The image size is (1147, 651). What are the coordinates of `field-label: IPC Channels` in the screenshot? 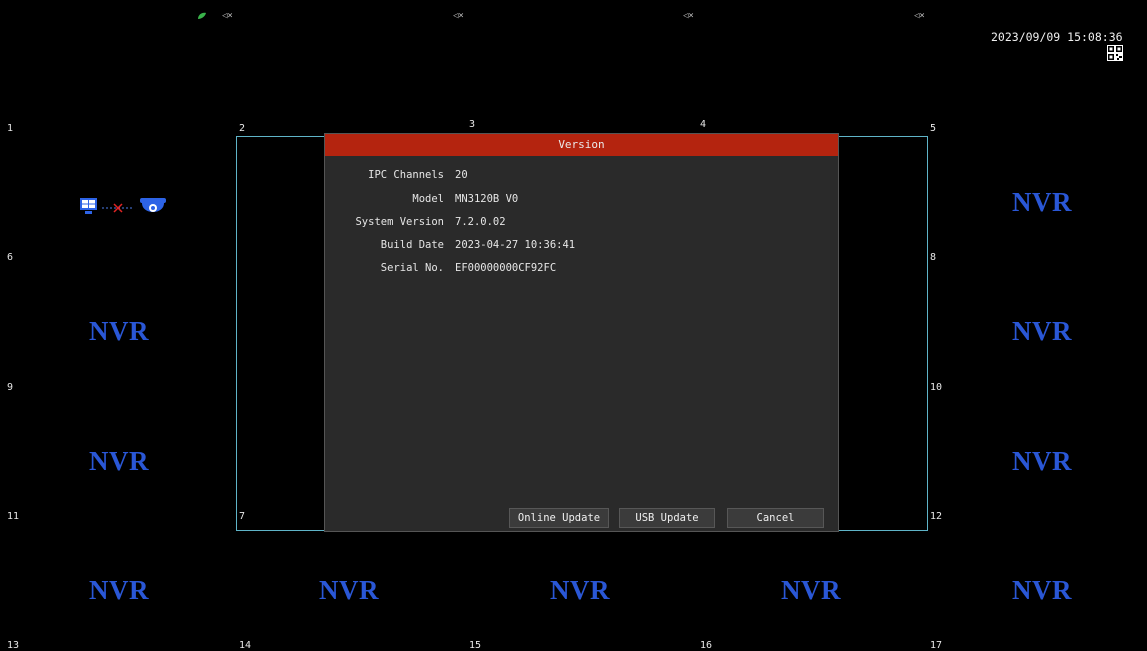 It's located at (406, 175).